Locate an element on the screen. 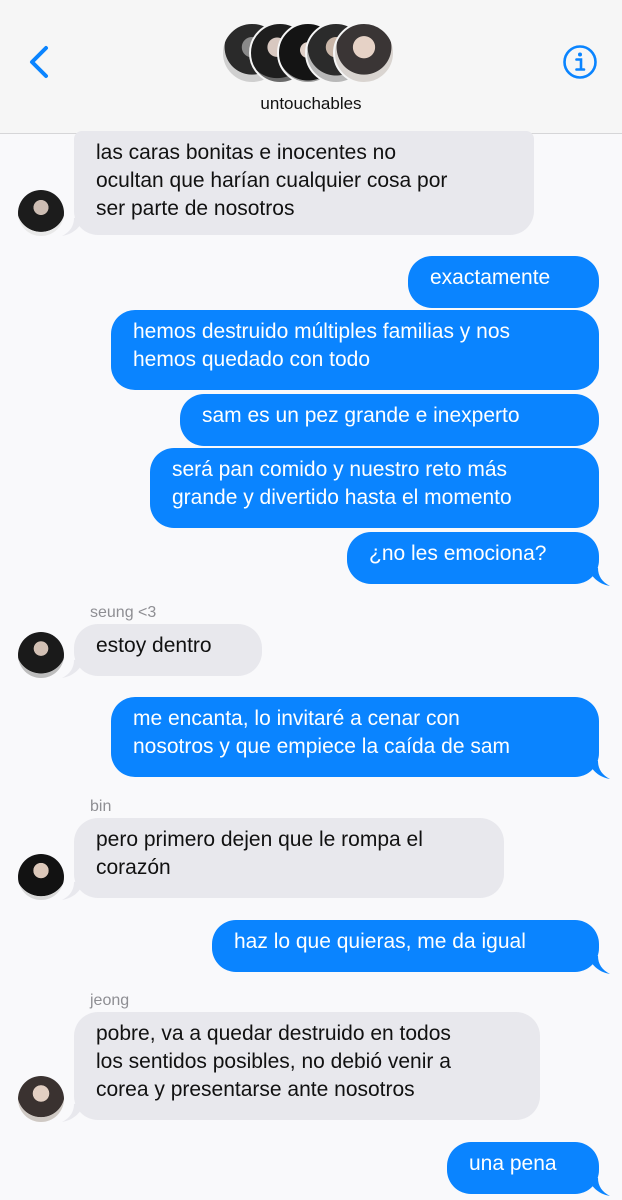 This screenshot has height=1200, width=622. message-line: corea y presentarse ante nosotros is located at coordinates (255, 1089).